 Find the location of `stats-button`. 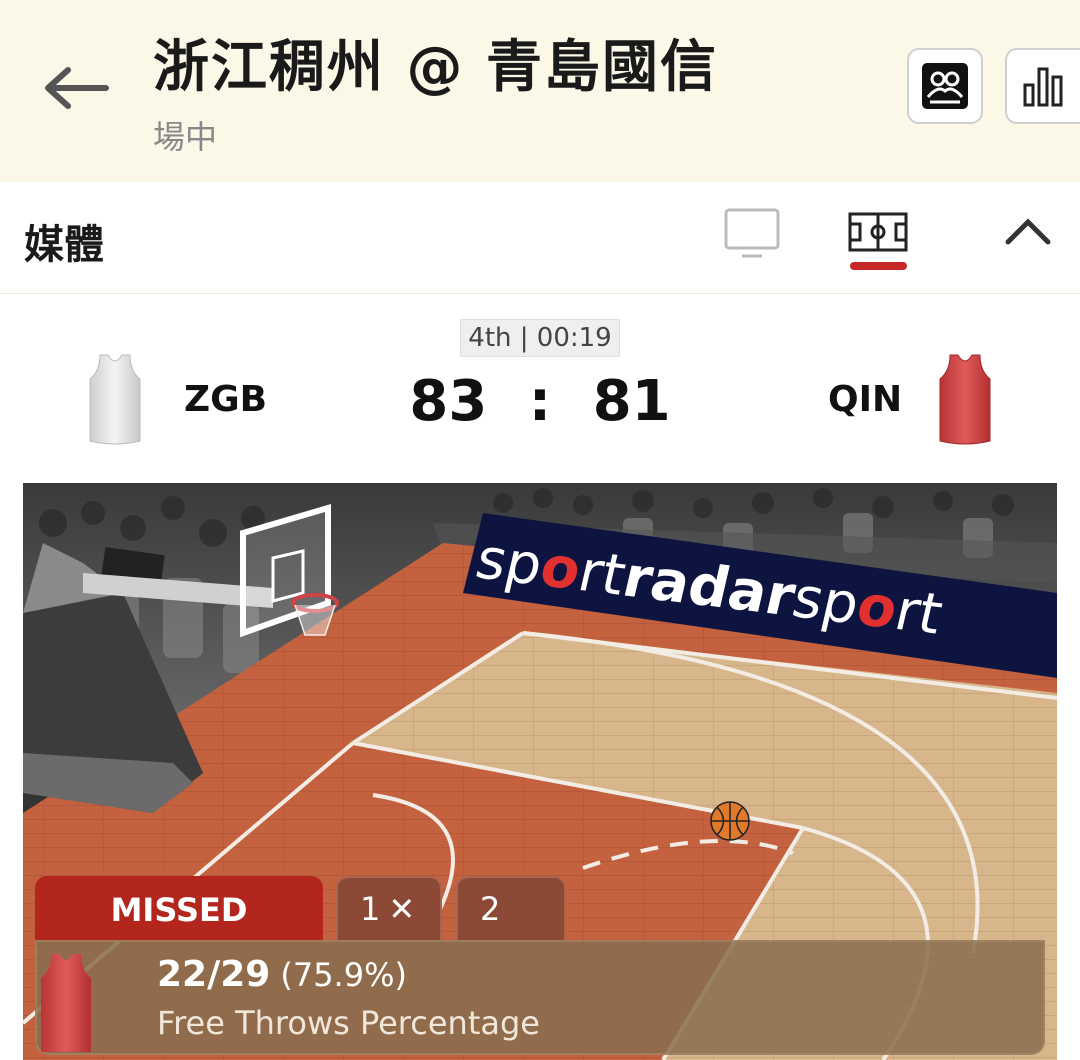

stats-button is located at coordinates (1042, 86).